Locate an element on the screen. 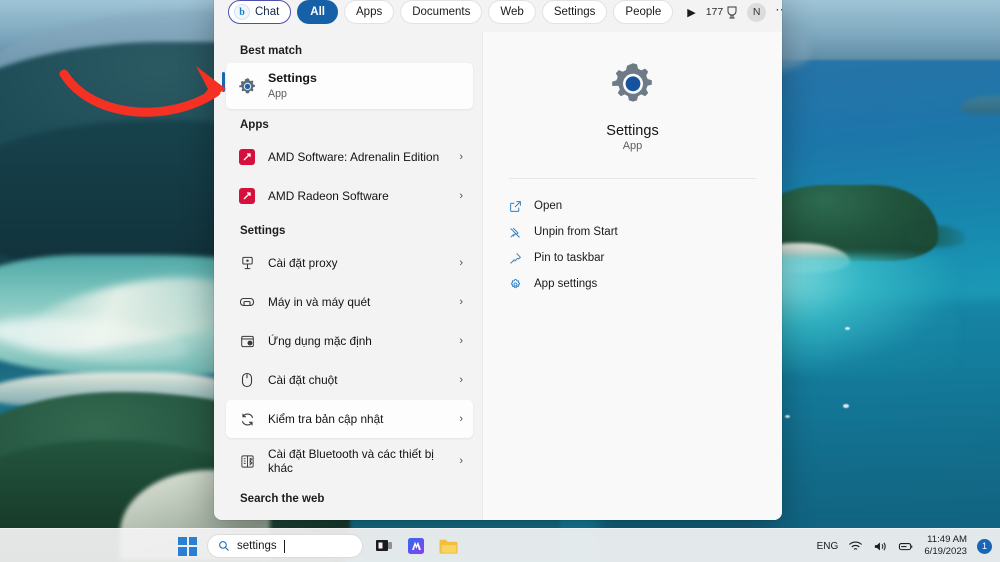 This screenshot has height=562, width=1000. action-label: Unpin from Start is located at coordinates (576, 232).